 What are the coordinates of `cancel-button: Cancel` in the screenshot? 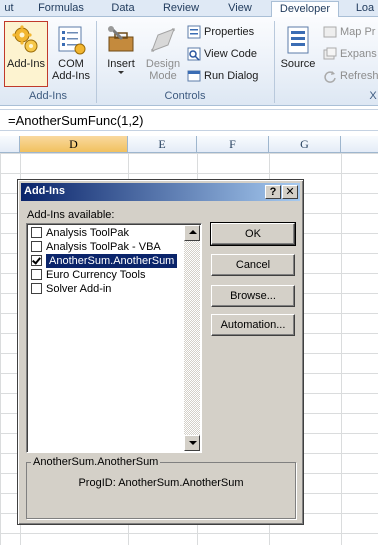 It's located at (253, 265).